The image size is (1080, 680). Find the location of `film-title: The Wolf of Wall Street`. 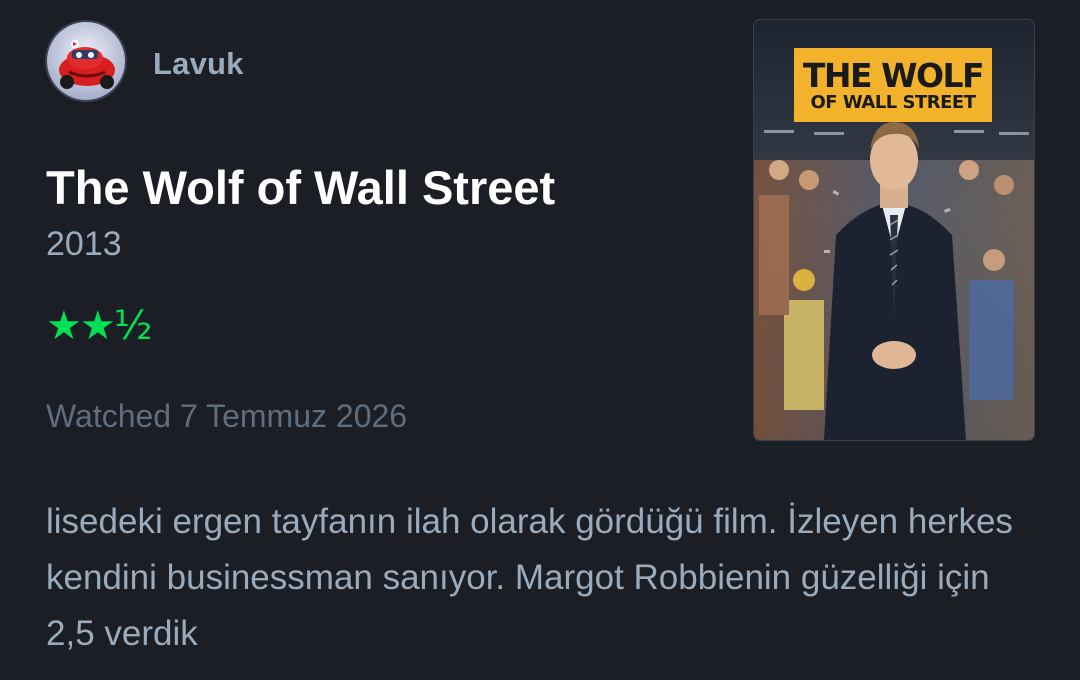

film-title: The Wolf of Wall Street is located at coordinates (300, 187).